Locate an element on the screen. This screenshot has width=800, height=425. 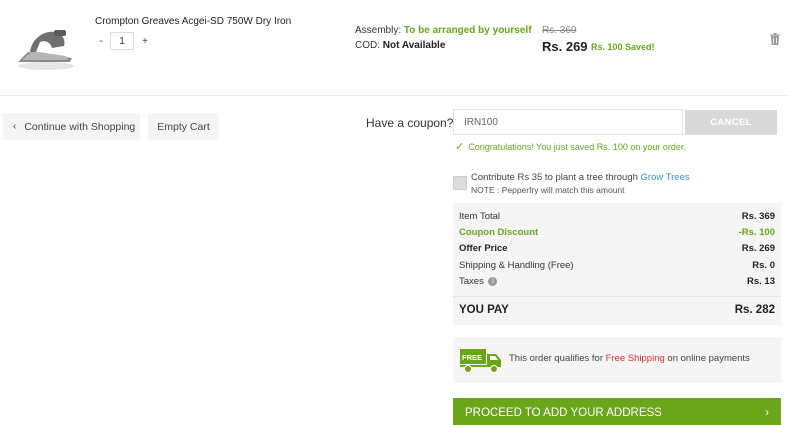
quantity-increase-button: + is located at coordinates (145, 41).